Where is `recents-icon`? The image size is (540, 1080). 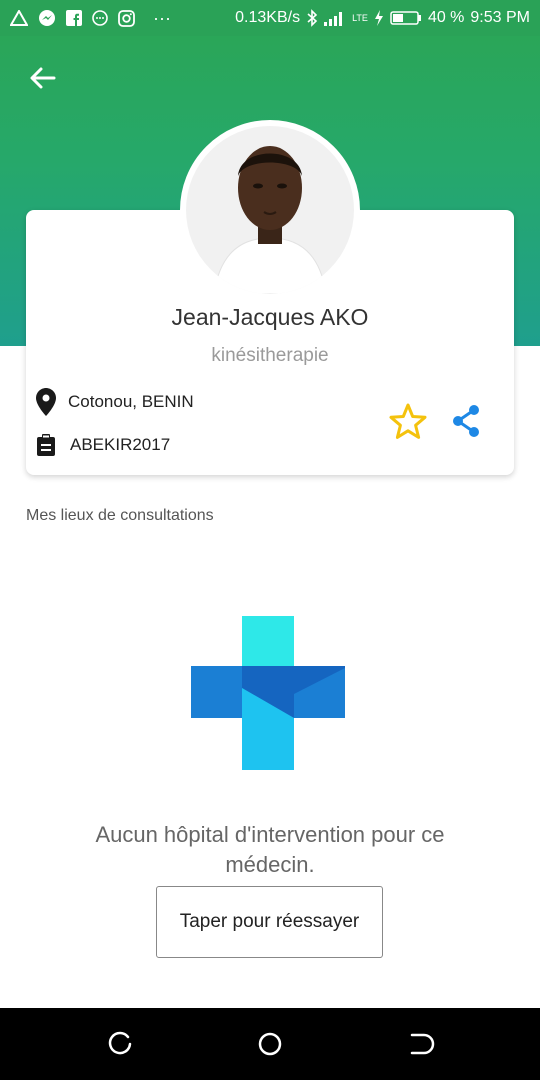 recents-icon is located at coordinates (120, 1043).